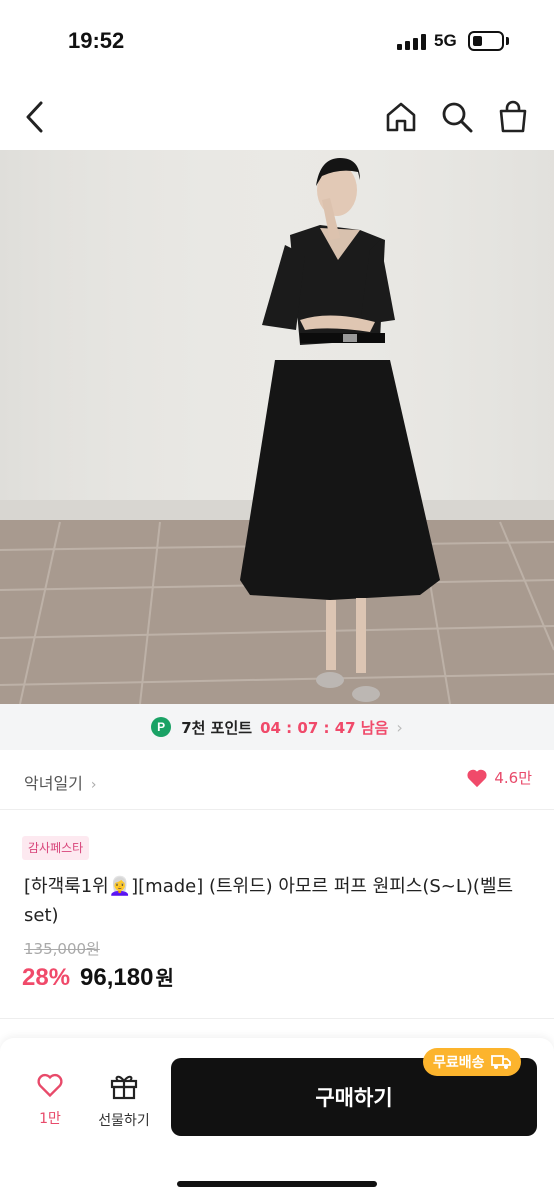 This screenshot has height=1200, width=554. Describe the element at coordinates (50, 1119) in the screenshot. I see `like-count: 1만` at that location.